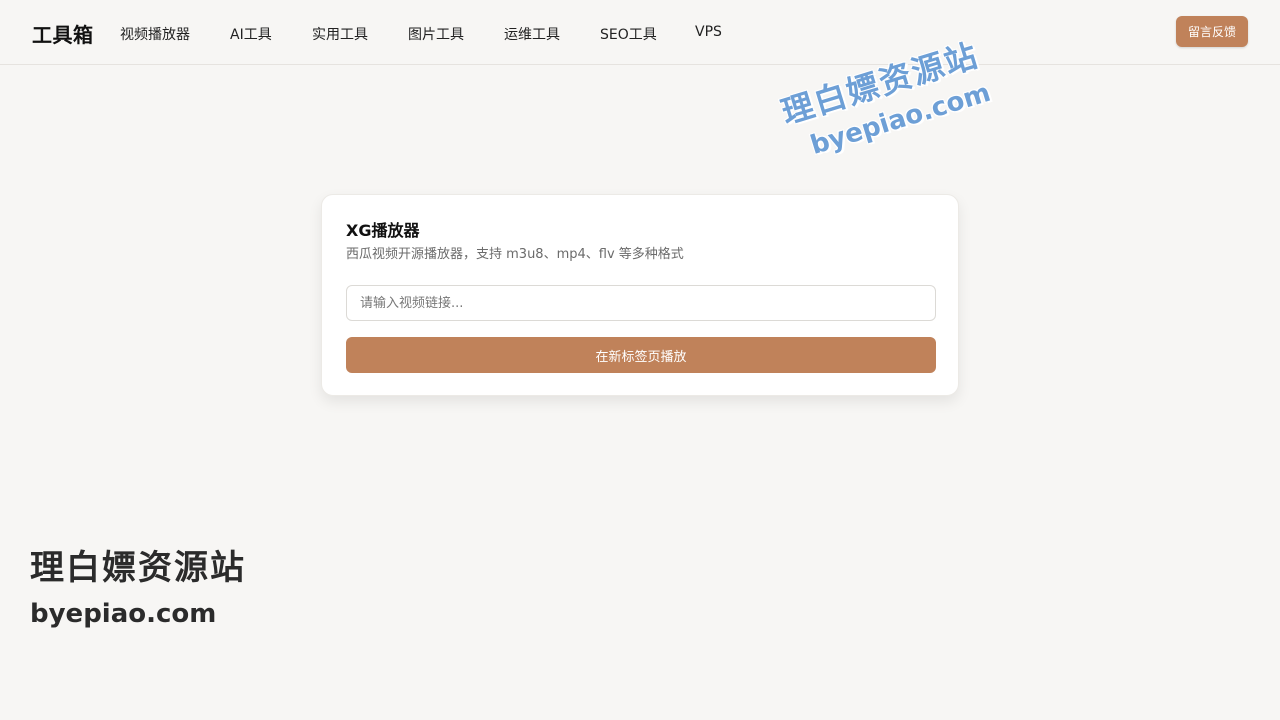  Describe the element at coordinates (1212, 31) in the screenshot. I see `feedback-button: 留言反馈` at that location.